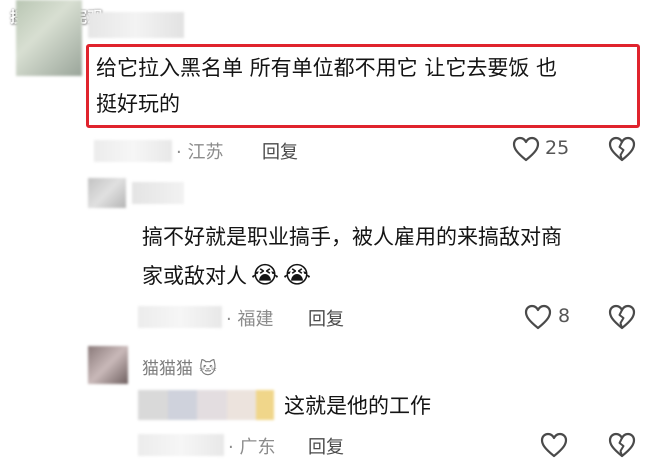  What do you see at coordinates (252, 447) in the screenshot?
I see `location-label: · 广东` at bounding box center [252, 447].